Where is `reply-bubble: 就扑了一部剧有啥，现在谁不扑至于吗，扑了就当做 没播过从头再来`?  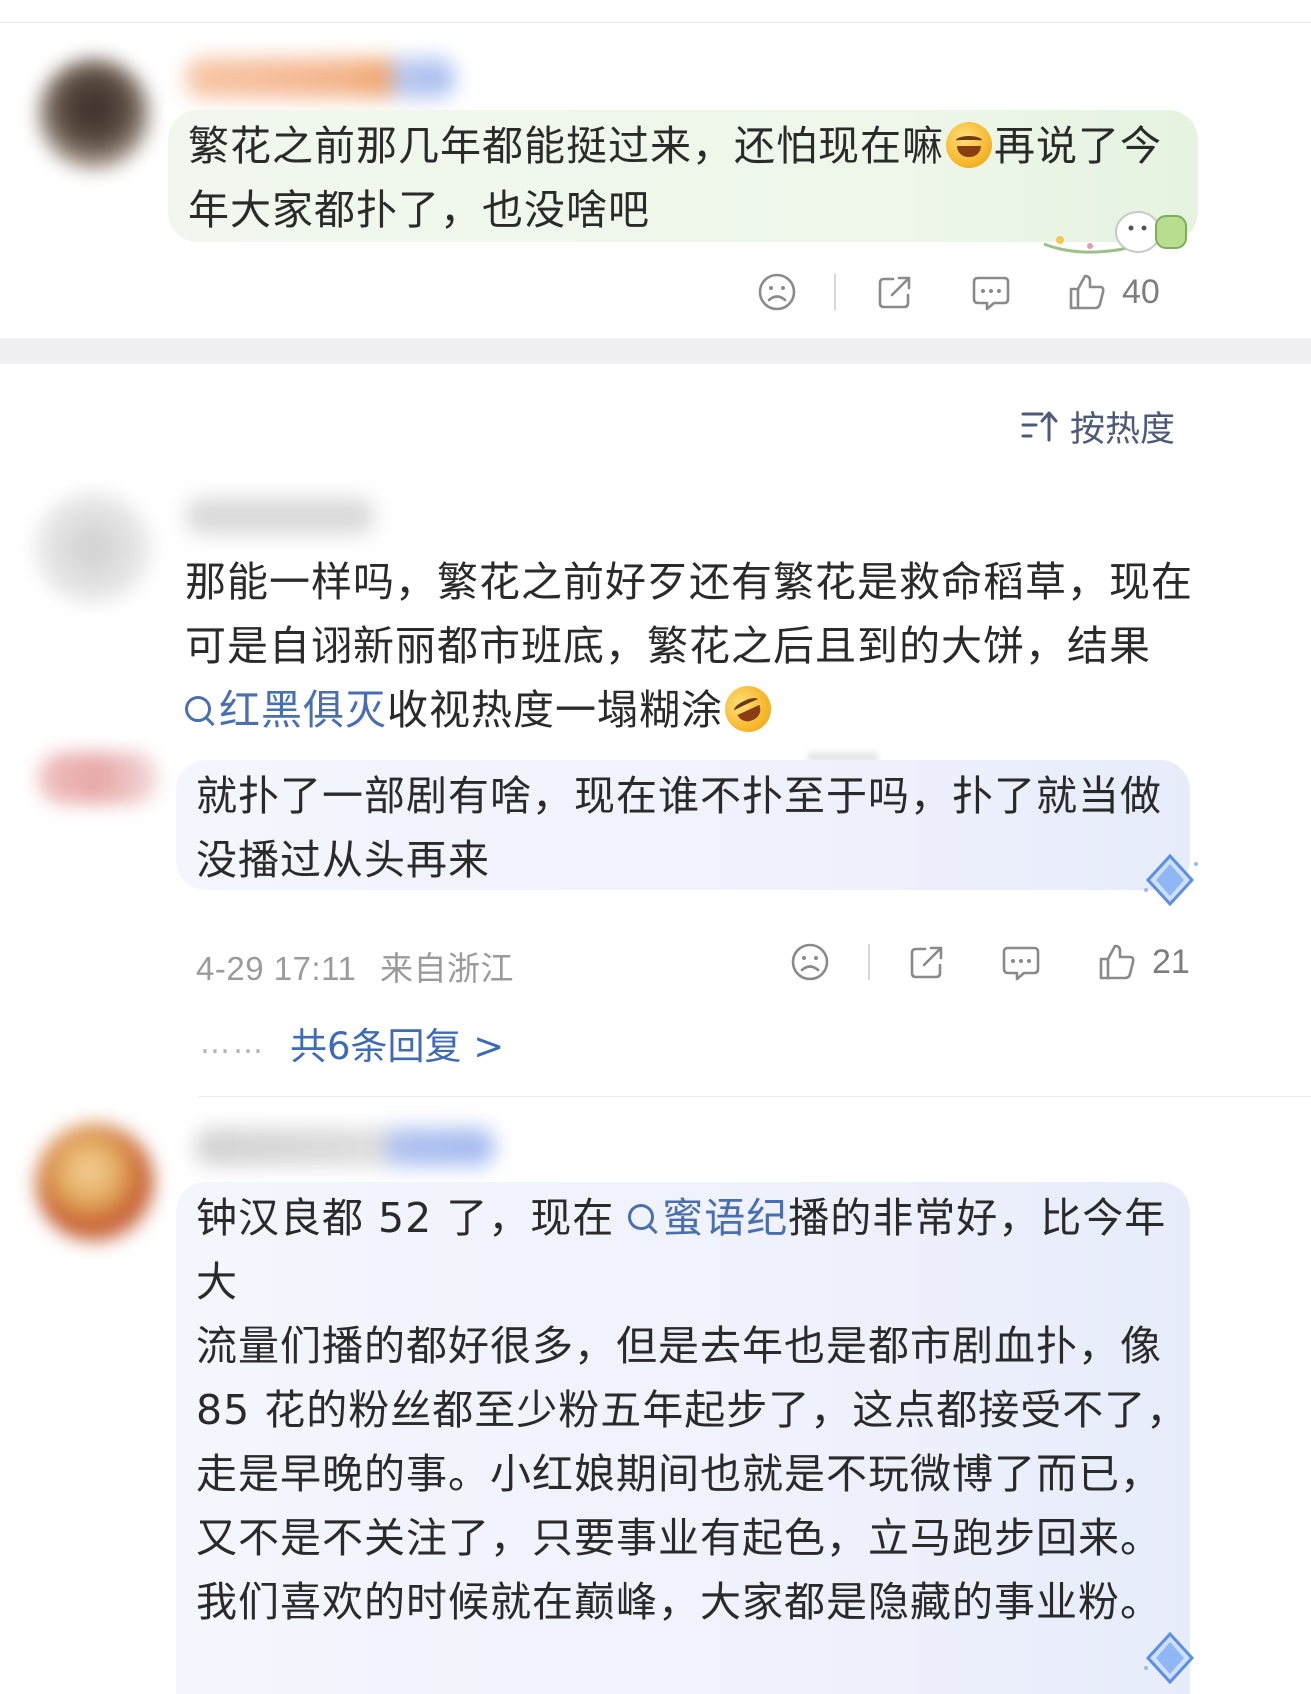 reply-bubble: 就扑了一部剧有啥，现在谁不扑至于吗，扑了就当做 没播过从头再来 is located at coordinates (683, 825).